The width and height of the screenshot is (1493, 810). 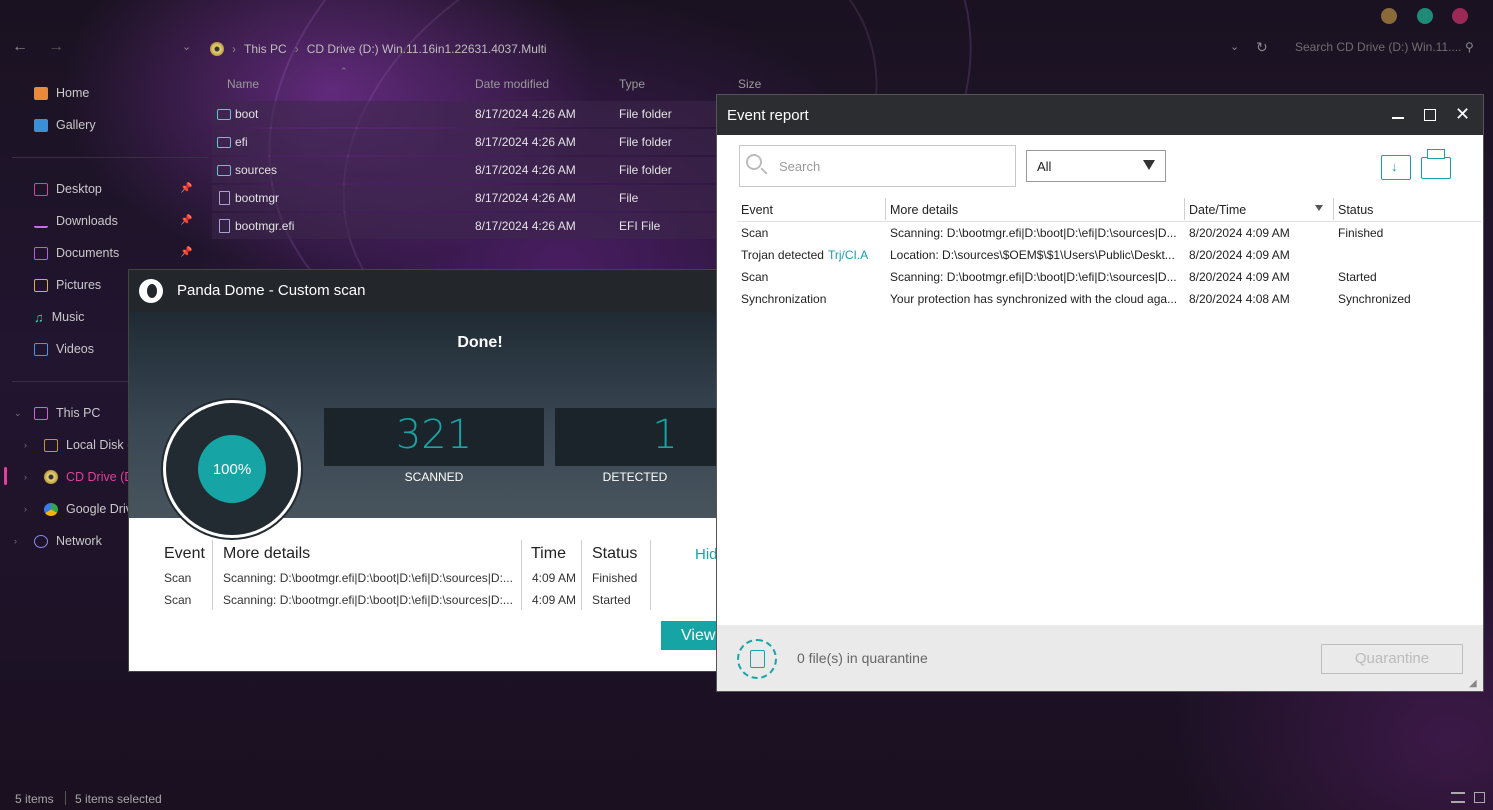 What do you see at coordinates (76, 253) in the screenshot?
I see `sidebar-item-documents: Documents` at bounding box center [76, 253].